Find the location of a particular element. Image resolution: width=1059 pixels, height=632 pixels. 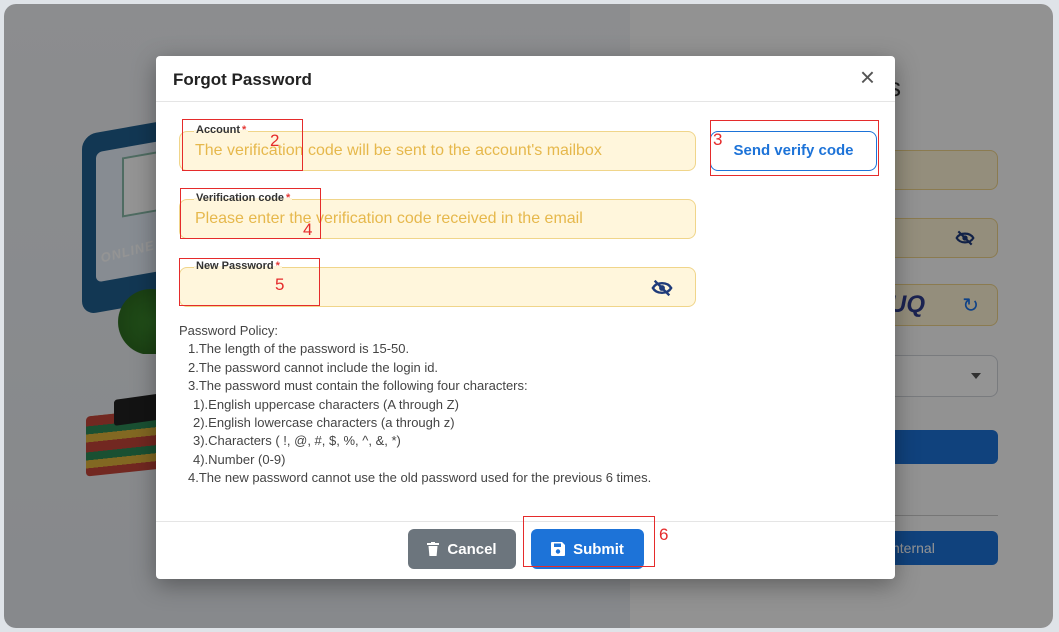

annotation-number: 6 is located at coordinates (664, 534).